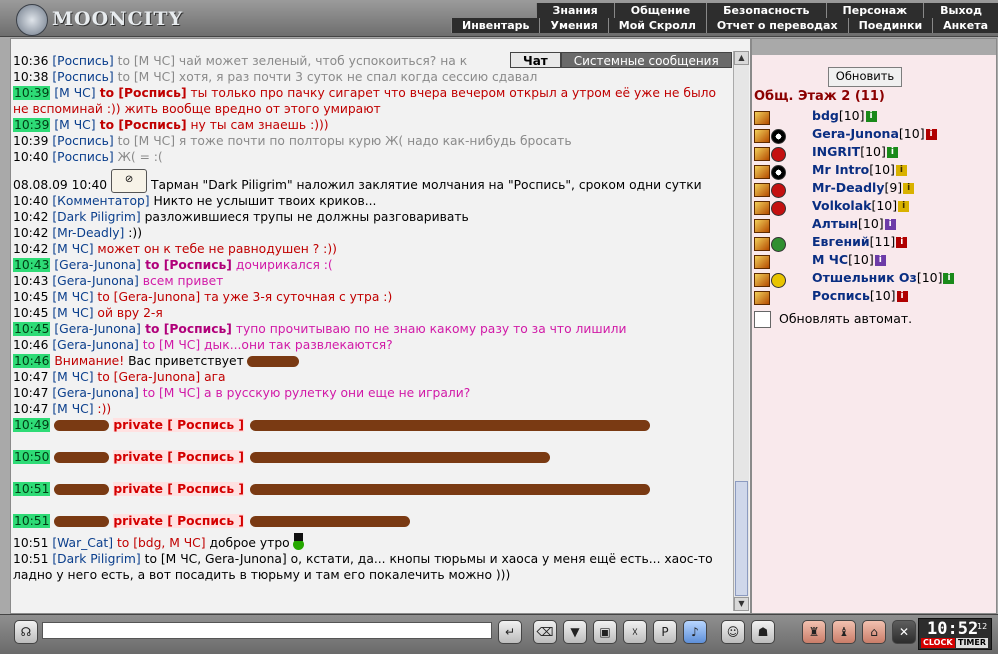 The height and width of the screenshot is (654, 998). Describe the element at coordinates (836, 151) in the screenshot. I see `user-name: INGRIT` at that location.